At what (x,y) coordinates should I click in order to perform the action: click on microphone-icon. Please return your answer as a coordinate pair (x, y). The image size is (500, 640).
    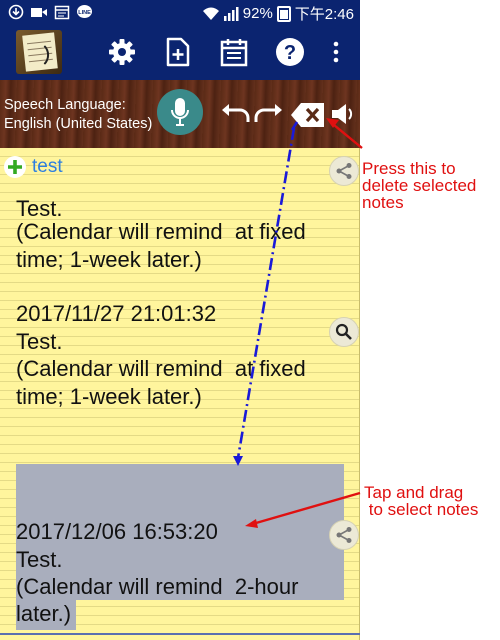
    Looking at the image, I should click on (180, 112).